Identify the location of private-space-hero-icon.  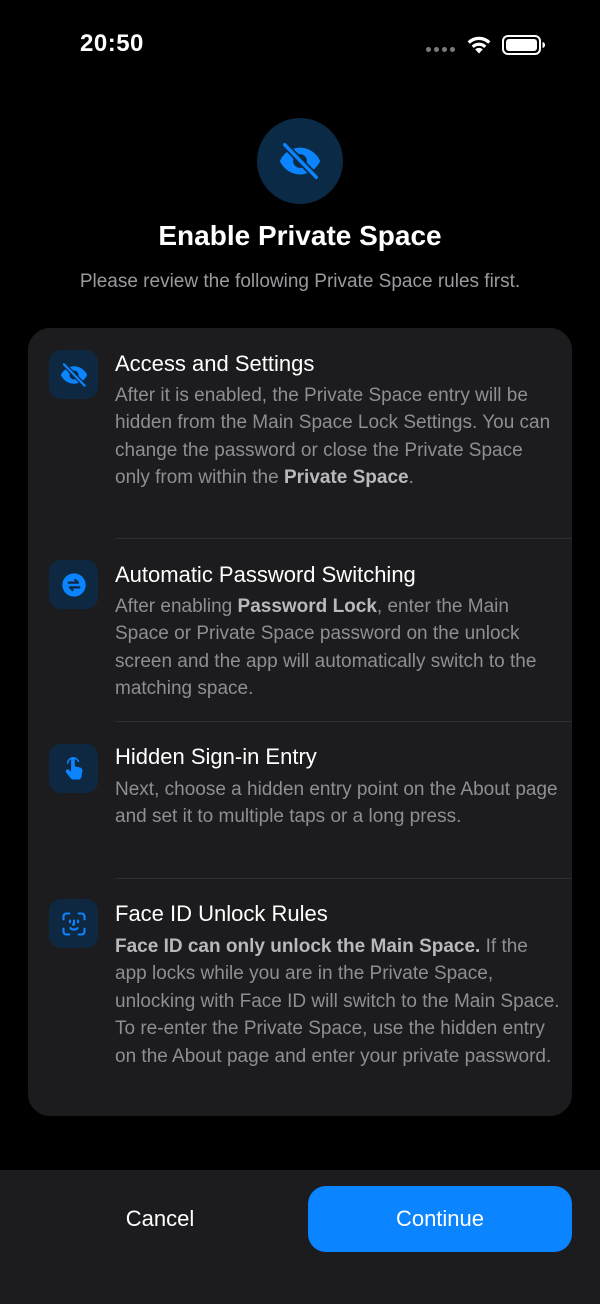
(300, 161).